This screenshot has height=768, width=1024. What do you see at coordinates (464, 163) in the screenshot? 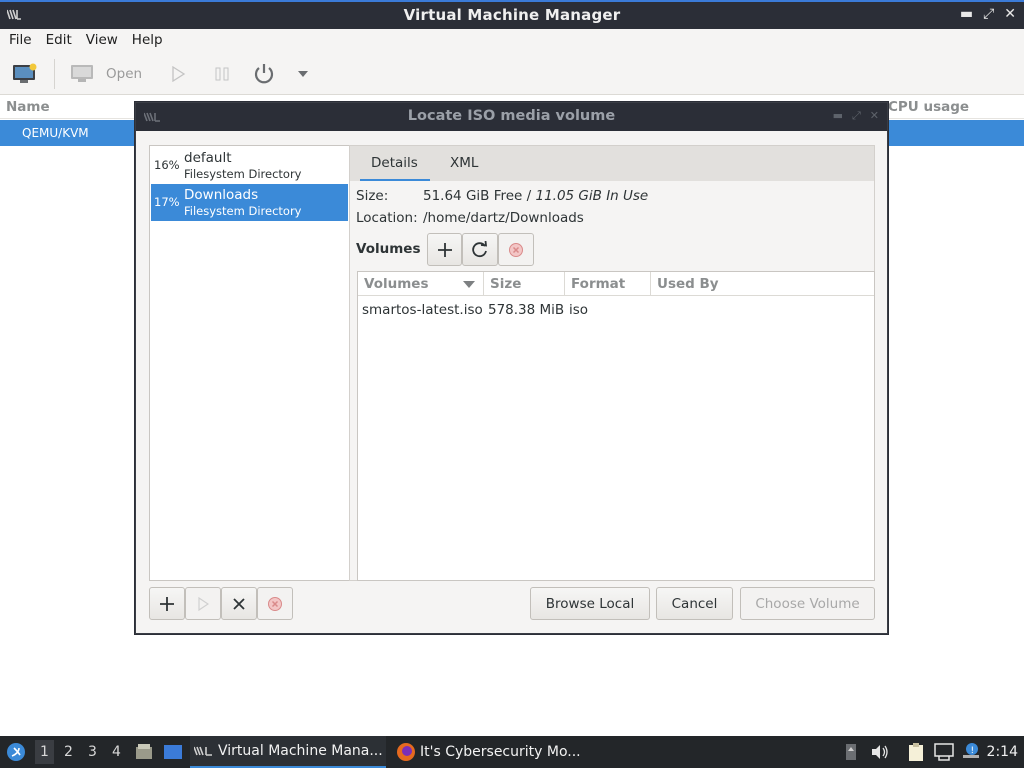
I see `tab-xml: XML` at bounding box center [464, 163].